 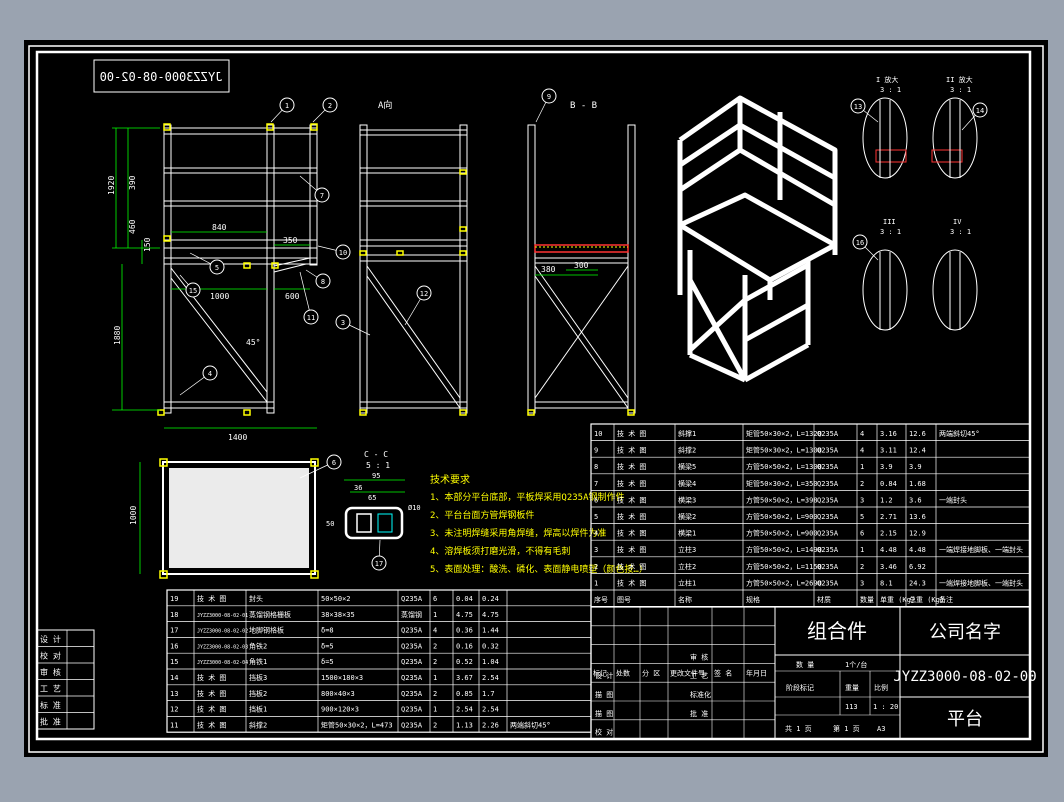 What do you see at coordinates (161, 77) in the screenshot?
I see `title-stamp-text: JYZZ3000-08-02-00` at bounding box center [161, 77].